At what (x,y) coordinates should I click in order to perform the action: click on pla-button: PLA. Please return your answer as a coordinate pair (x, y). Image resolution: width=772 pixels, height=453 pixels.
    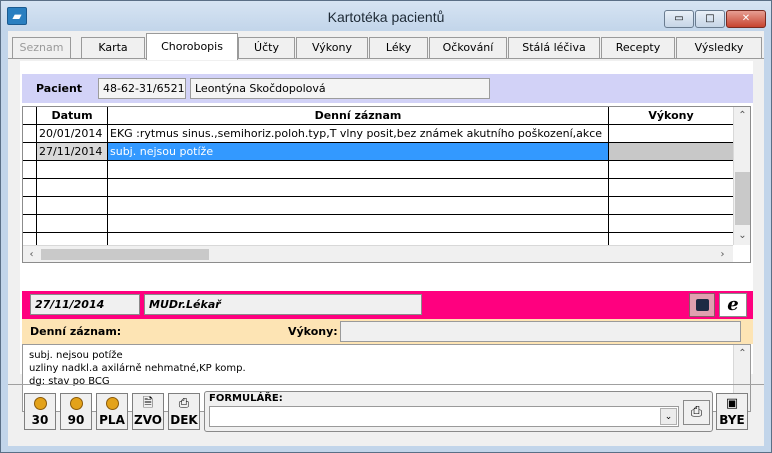
    Looking at the image, I should click on (112, 411).